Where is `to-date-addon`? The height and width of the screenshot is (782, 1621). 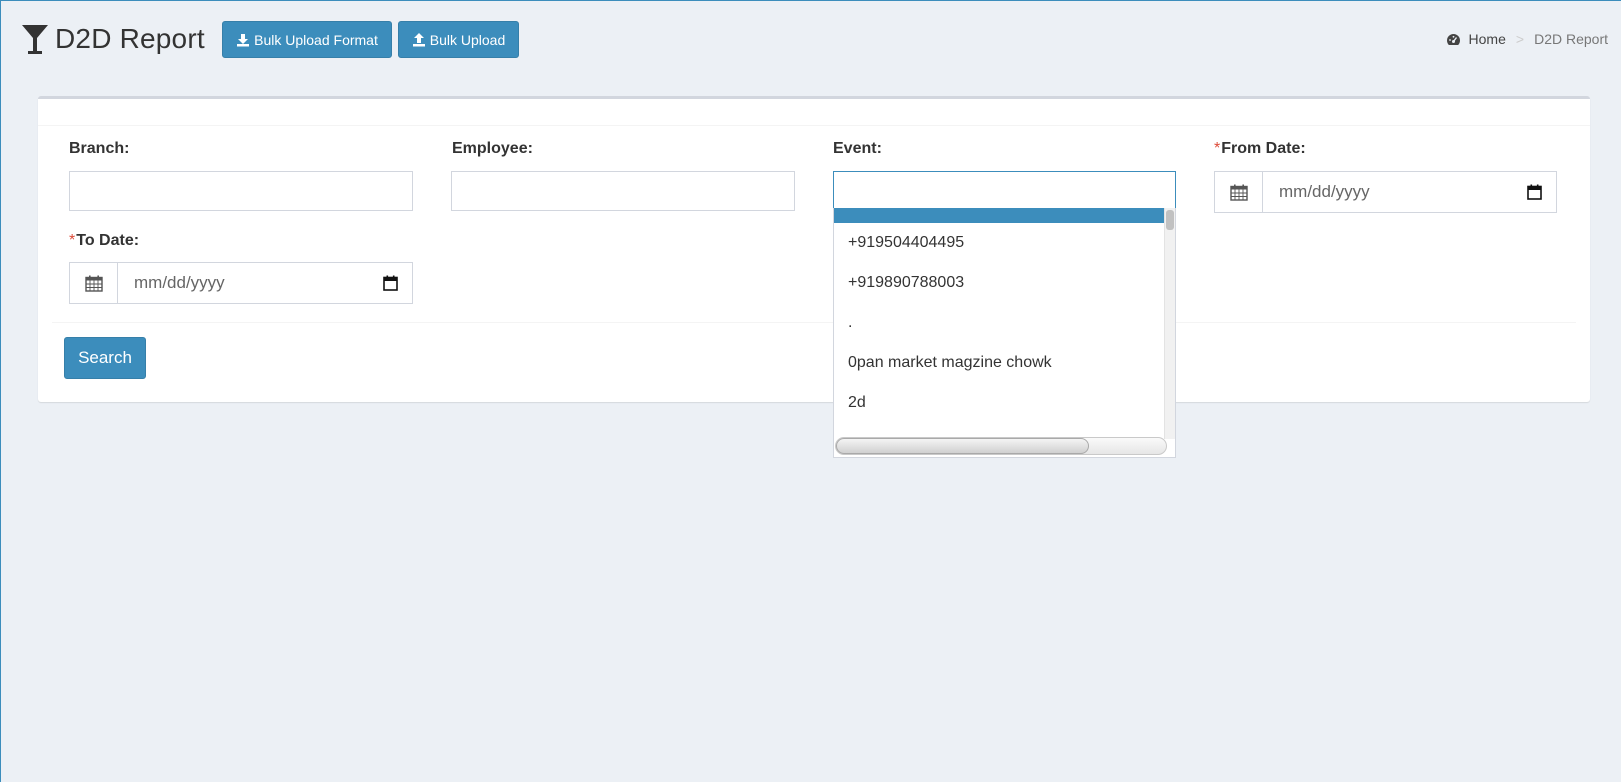
to-date-addon is located at coordinates (94, 283).